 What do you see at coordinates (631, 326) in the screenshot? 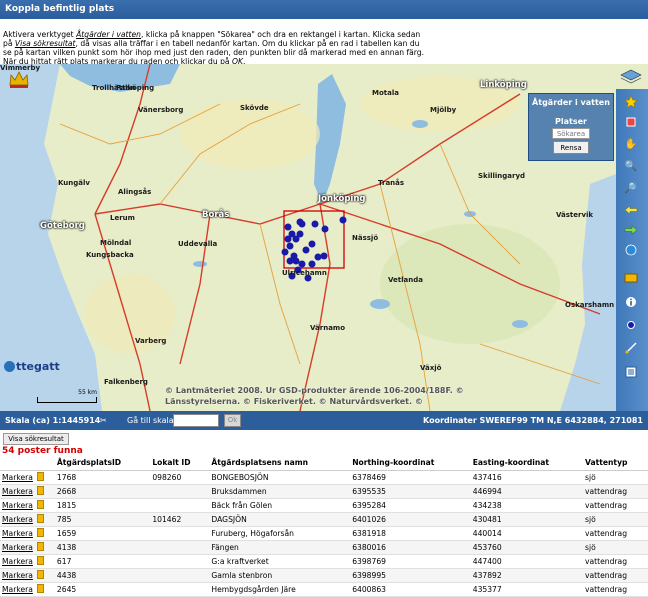
I see `search-pin-icon` at bounding box center [631, 326].